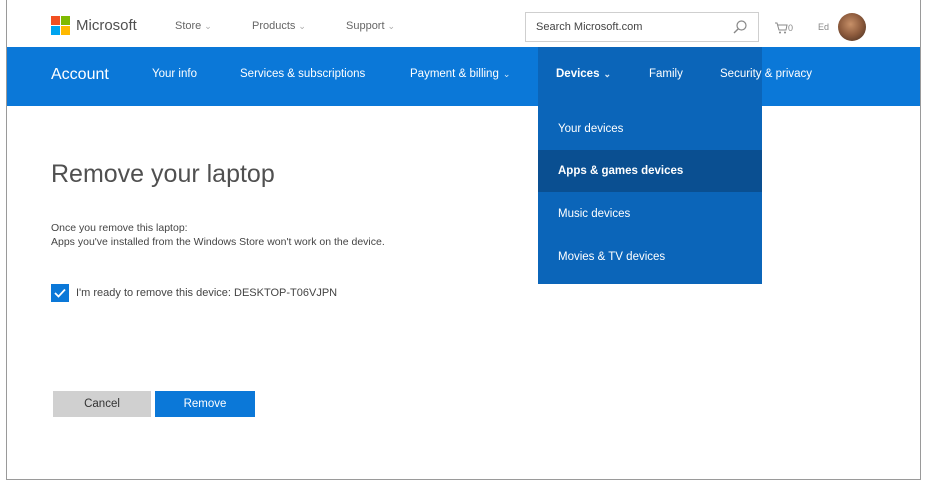 The height and width of the screenshot is (483, 925). Describe the element at coordinates (666, 74) in the screenshot. I see `tab-family: Family` at that location.